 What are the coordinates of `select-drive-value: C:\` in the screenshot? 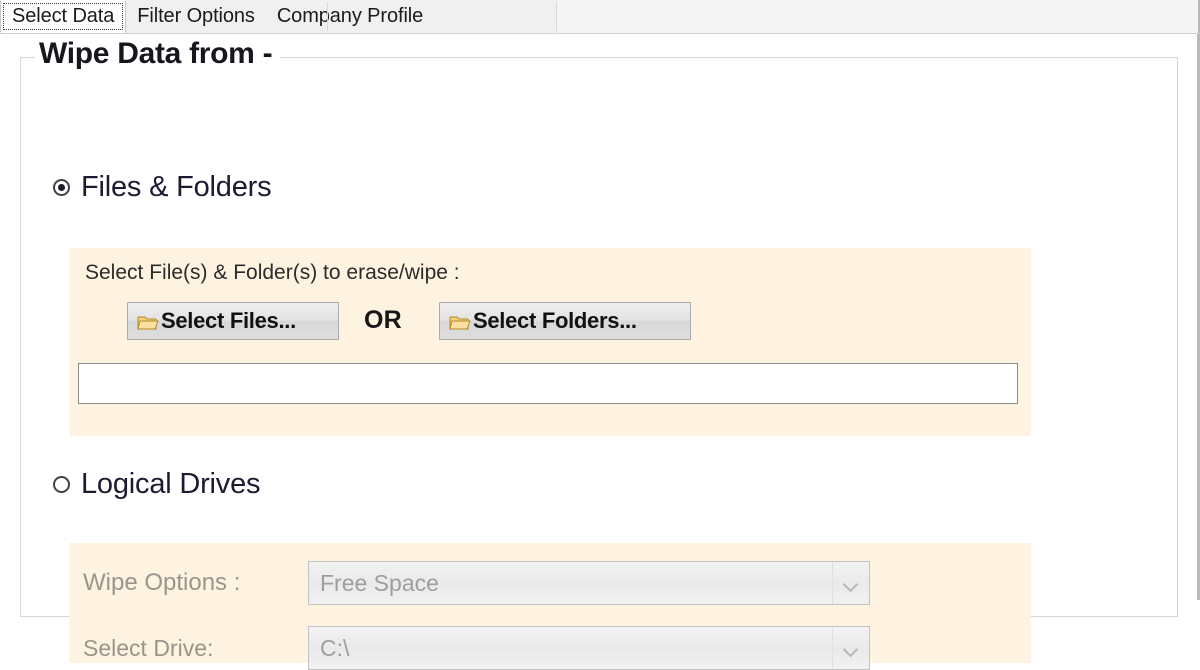 It's located at (335, 647).